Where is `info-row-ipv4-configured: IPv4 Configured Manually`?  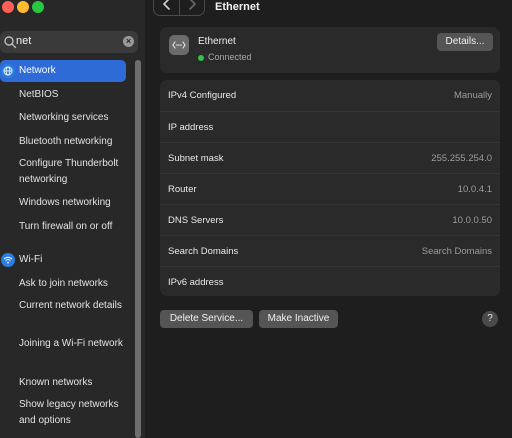
info-row-ipv4-configured: IPv4 Configured Manually is located at coordinates (330, 95).